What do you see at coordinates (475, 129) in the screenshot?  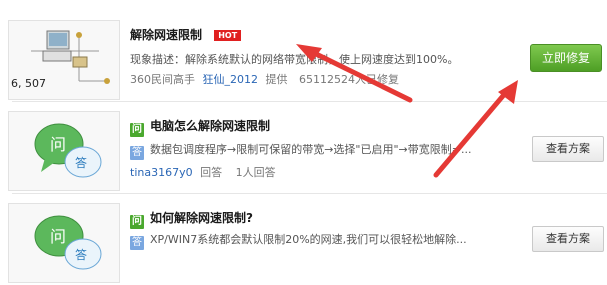 I see `arrow-to-button` at bounding box center [475, 129].